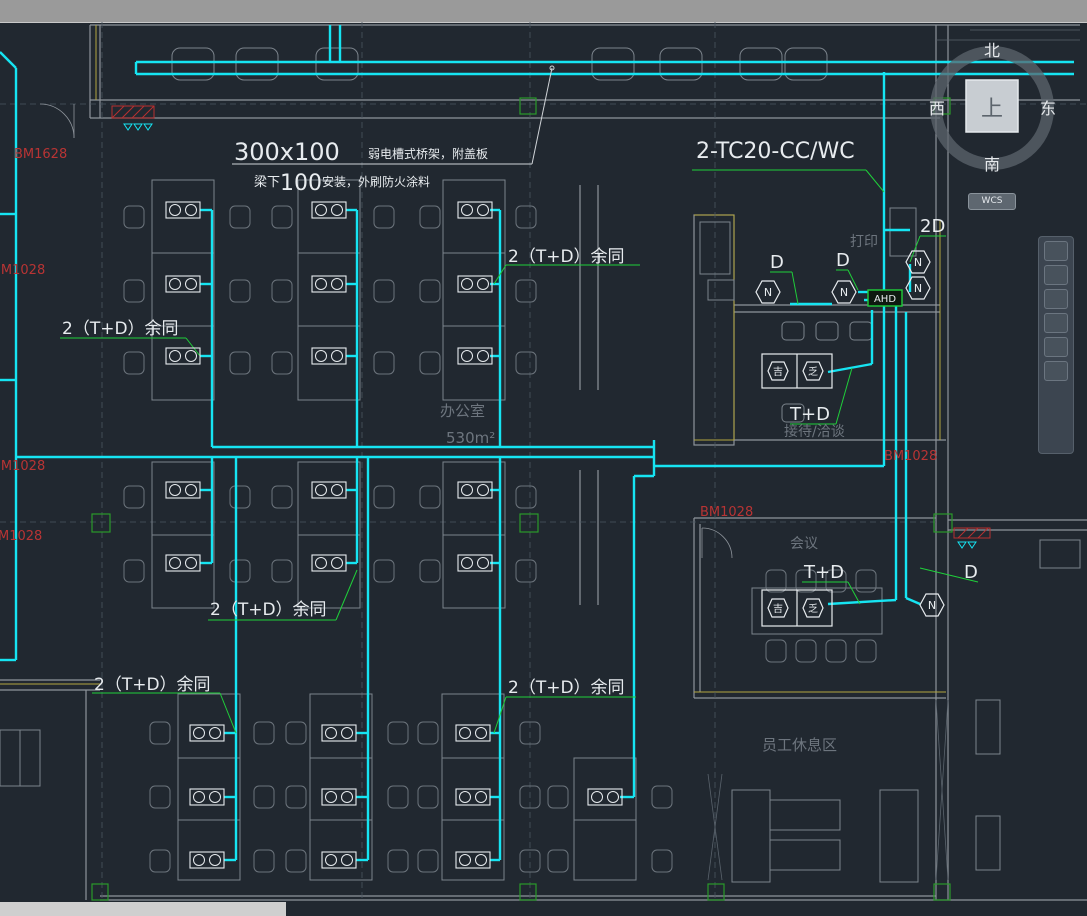 The image size is (1087, 916). I want to click on tray-size-label: 300x100, so click(287, 152).